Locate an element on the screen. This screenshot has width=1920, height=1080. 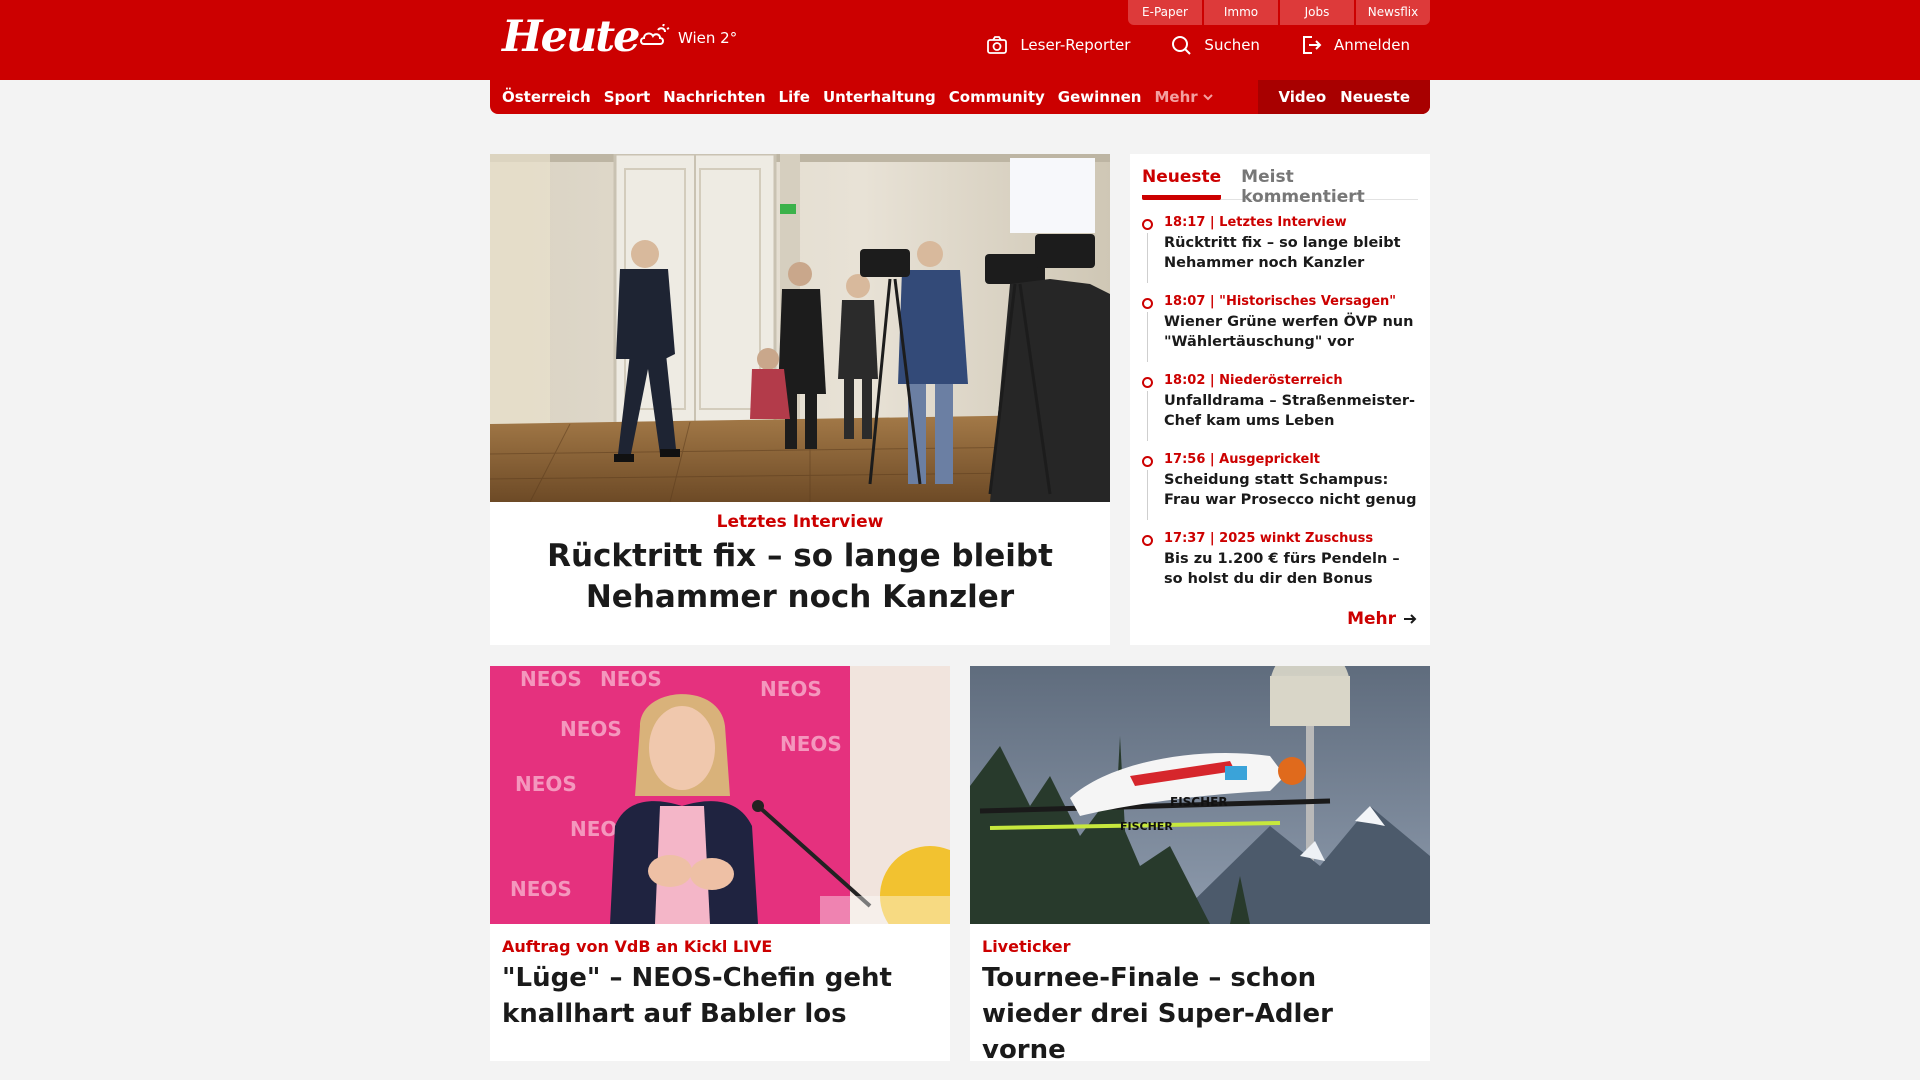
sidebar-tabs: Neueste Meist kommentiert is located at coordinates (1280, 184).